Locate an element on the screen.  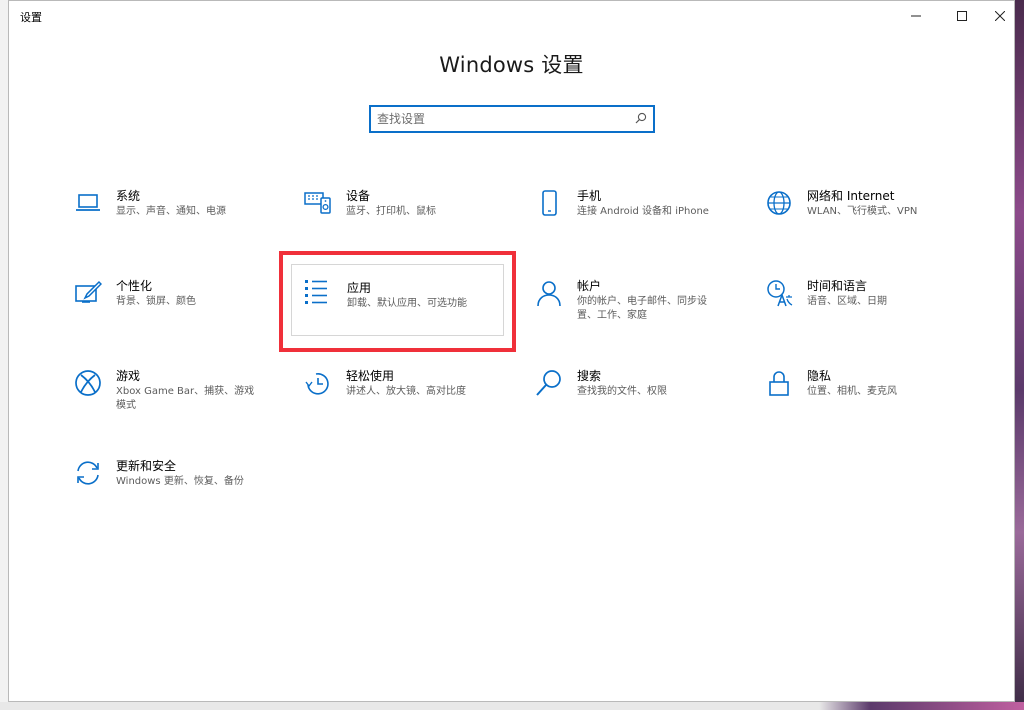
tile-description: 语音、区域、日期 is located at coordinates (847, 301).